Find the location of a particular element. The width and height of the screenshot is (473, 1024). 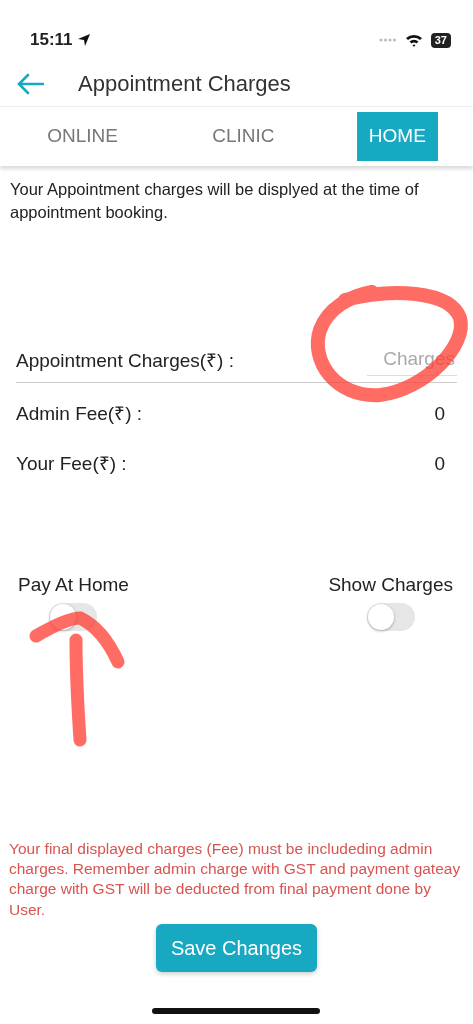

back-button is located at coordinates (30, 83).